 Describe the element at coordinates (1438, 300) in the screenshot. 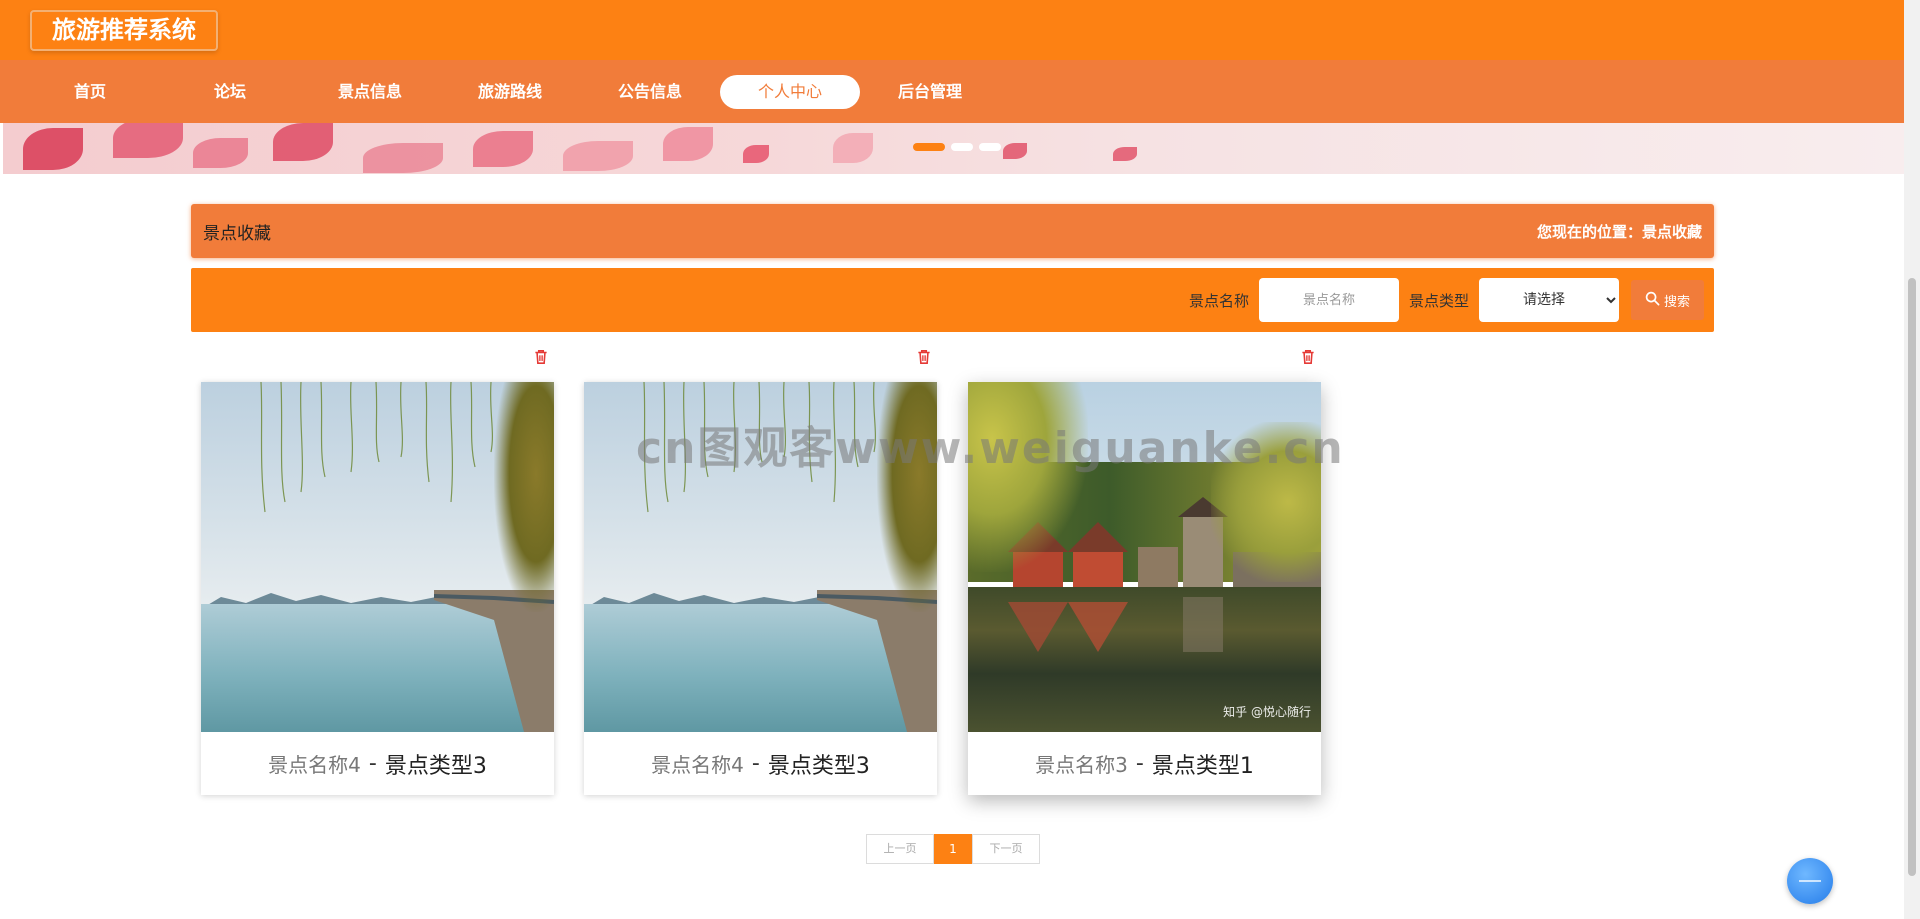

I see `type-search-label: 景点类型` at that location.